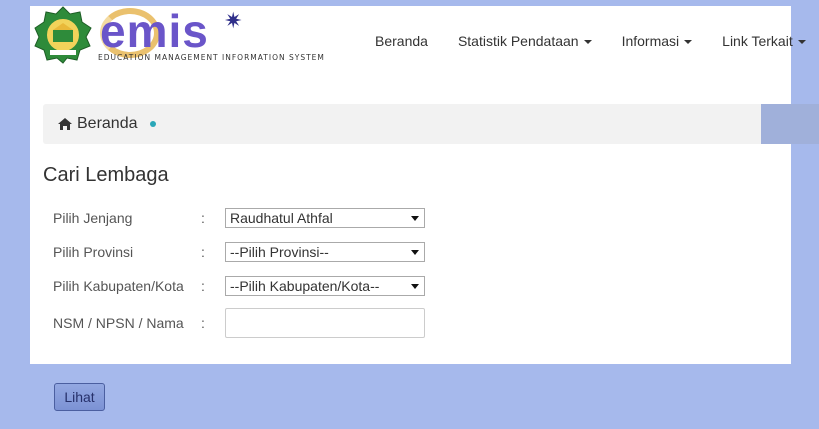 This screenshot has width=819, height=429. I want to click on kabupaten-select: --Pilih Kabupaten/Kota--, so click(325, 286).